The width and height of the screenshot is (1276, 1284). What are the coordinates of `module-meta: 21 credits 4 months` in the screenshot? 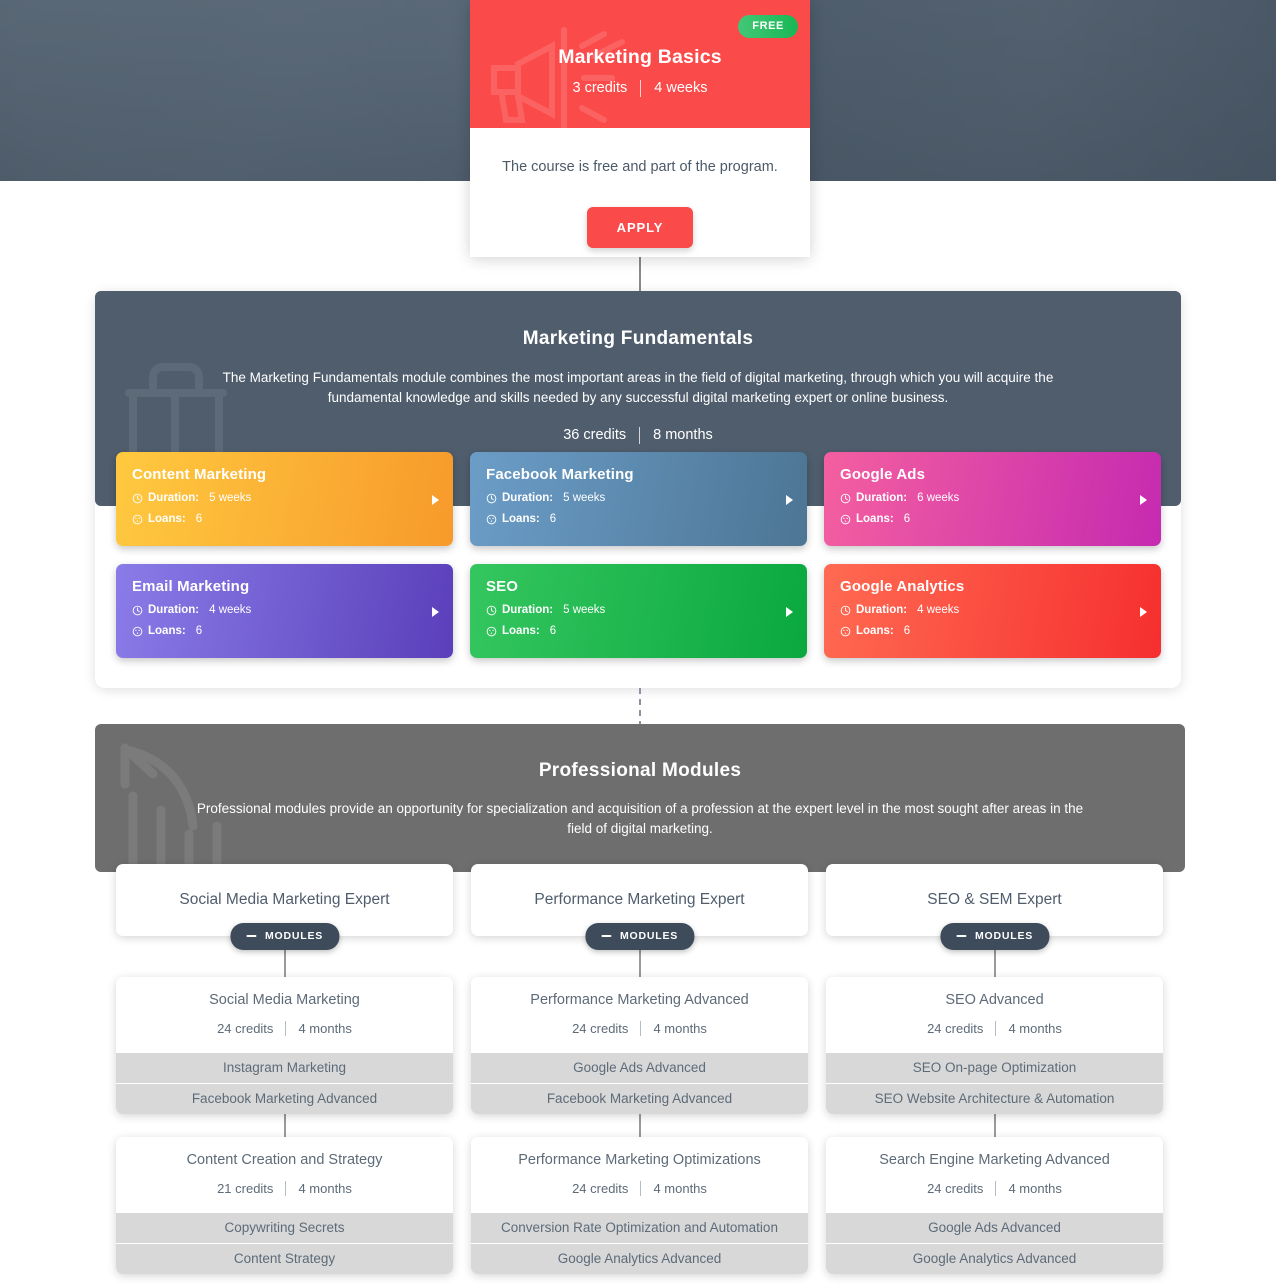 It's located at (284, 1188).